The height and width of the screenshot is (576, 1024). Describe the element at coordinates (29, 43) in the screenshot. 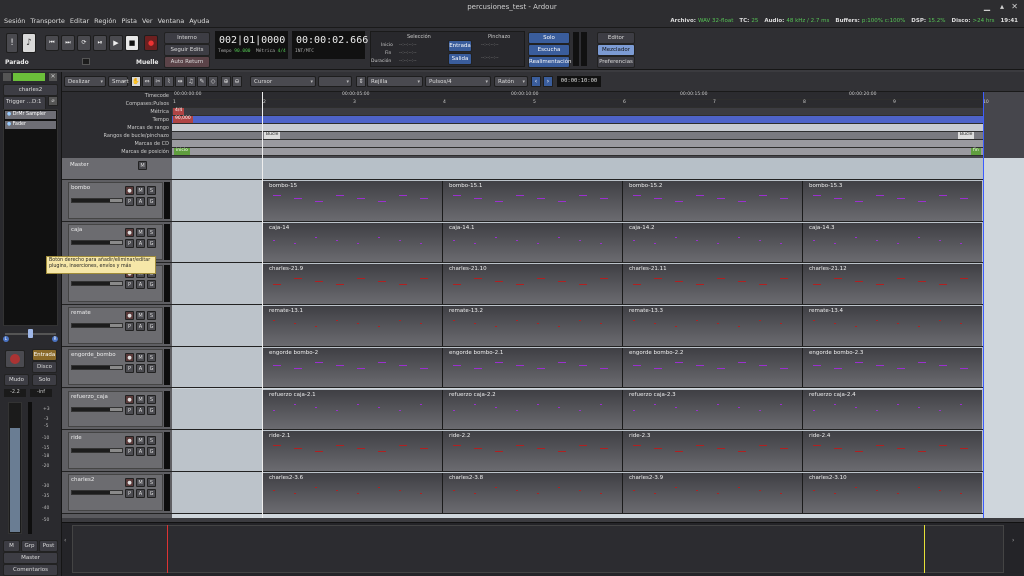

I see `metronome-icon: ♪` at that location.